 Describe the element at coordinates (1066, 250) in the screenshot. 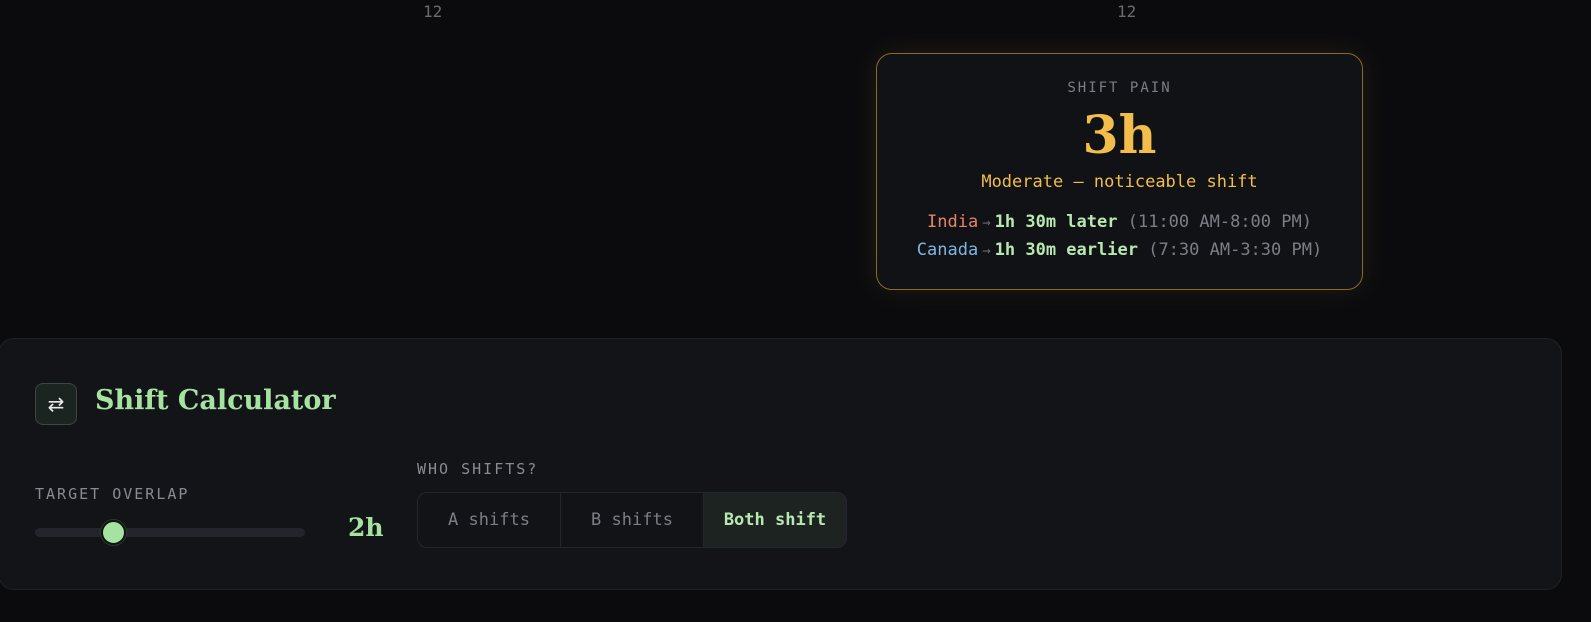

I see `shift-amount-b: 1h 30m earlier` at that location.